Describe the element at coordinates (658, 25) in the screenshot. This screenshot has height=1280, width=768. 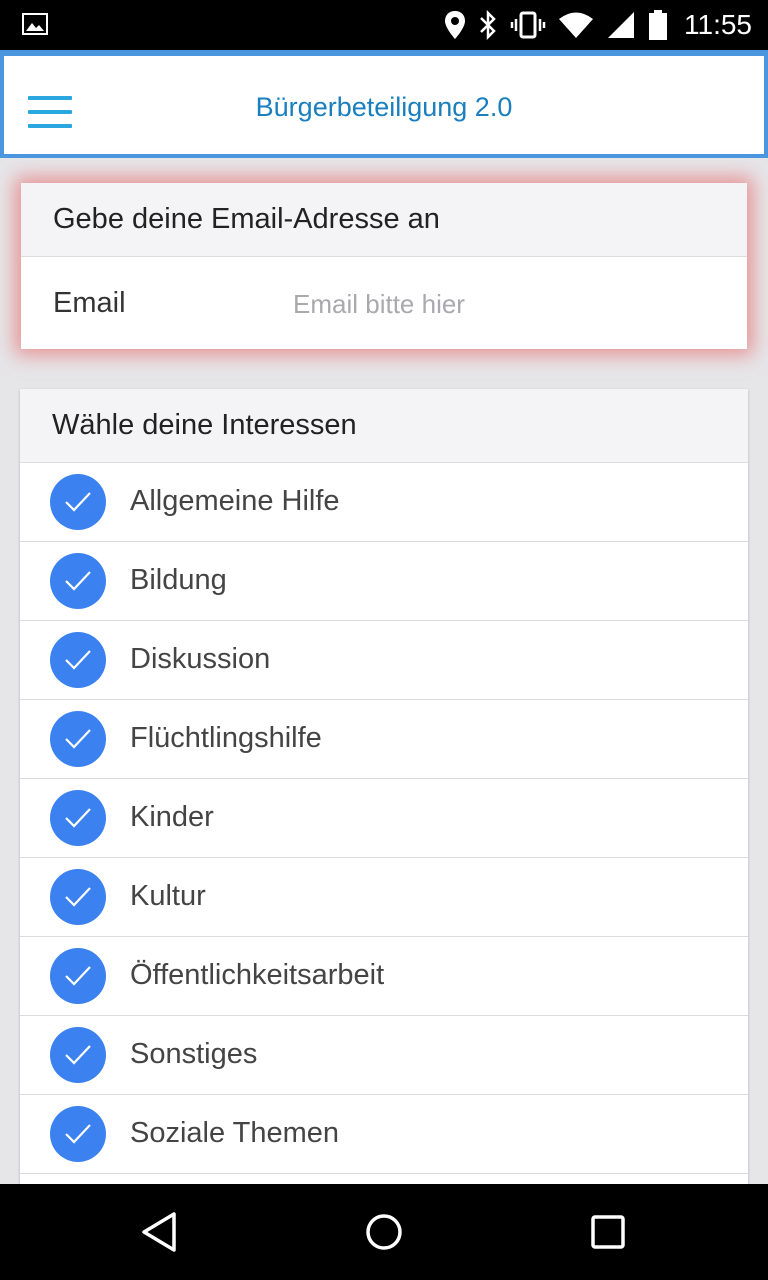
I see `battery-icon` at that location.